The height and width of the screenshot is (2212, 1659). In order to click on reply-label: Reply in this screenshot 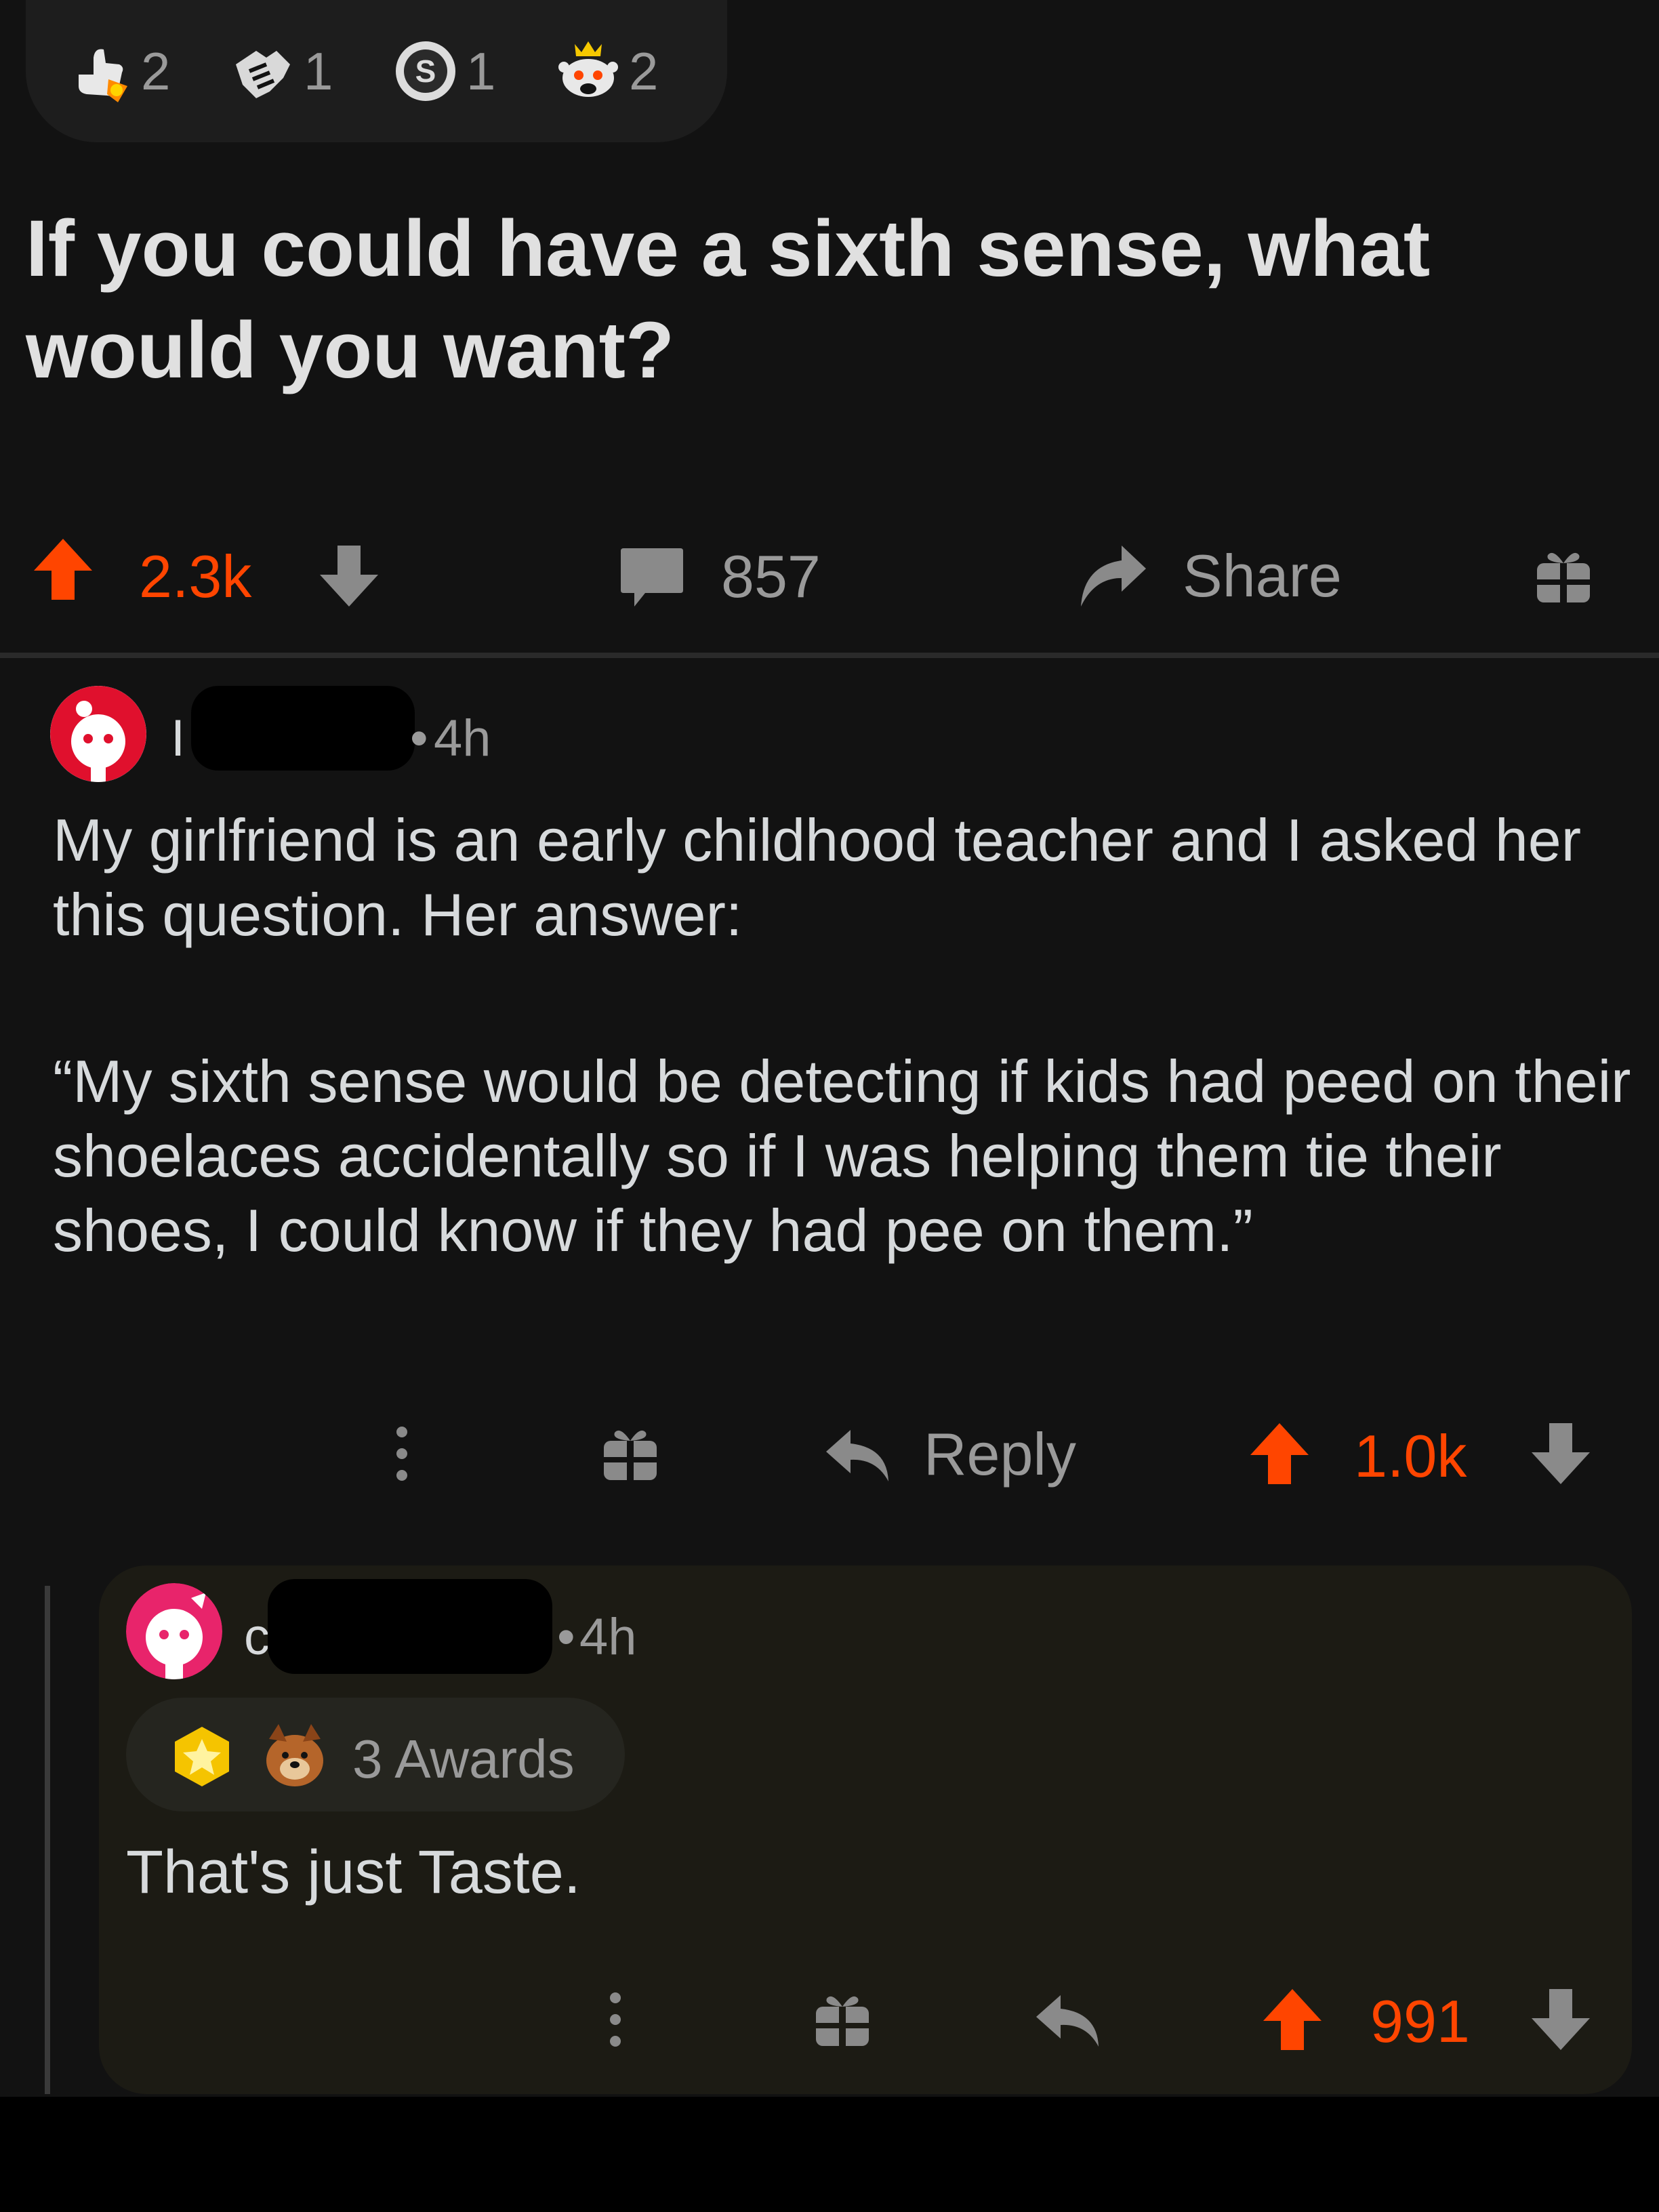, I will do `click(1000, 1454)`.